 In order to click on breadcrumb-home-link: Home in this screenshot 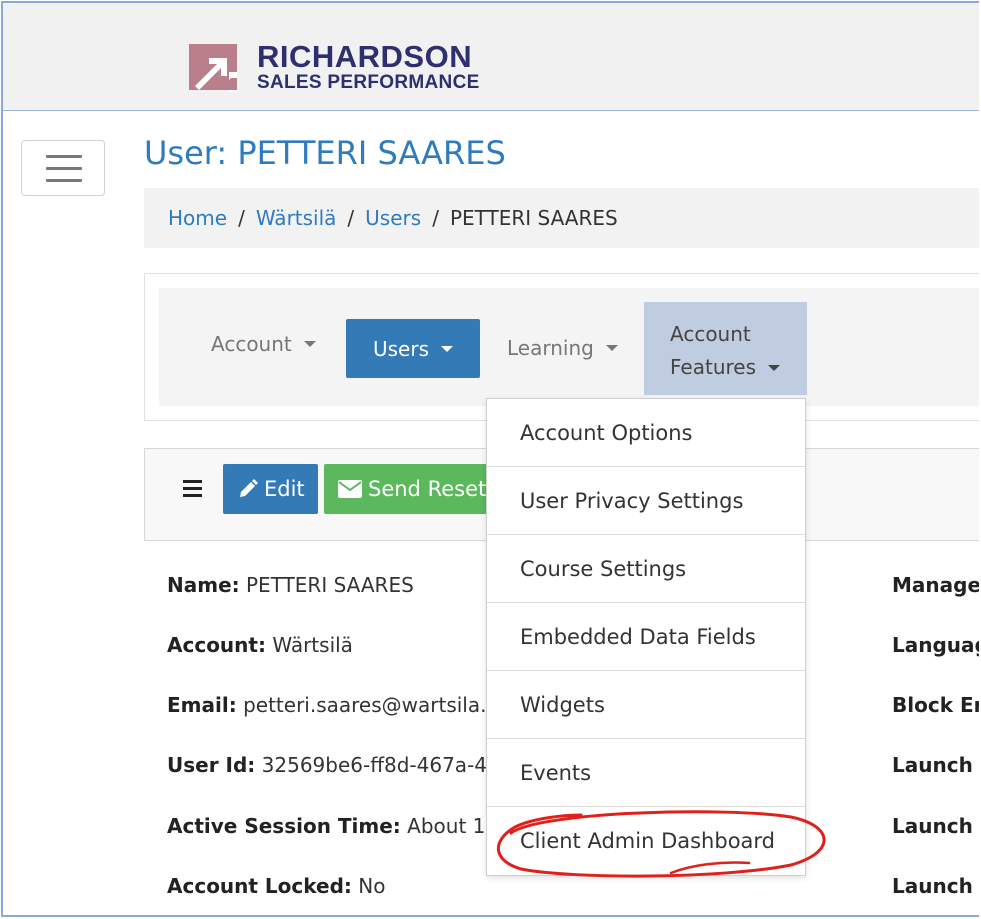, I will do `click(197, 218)`.